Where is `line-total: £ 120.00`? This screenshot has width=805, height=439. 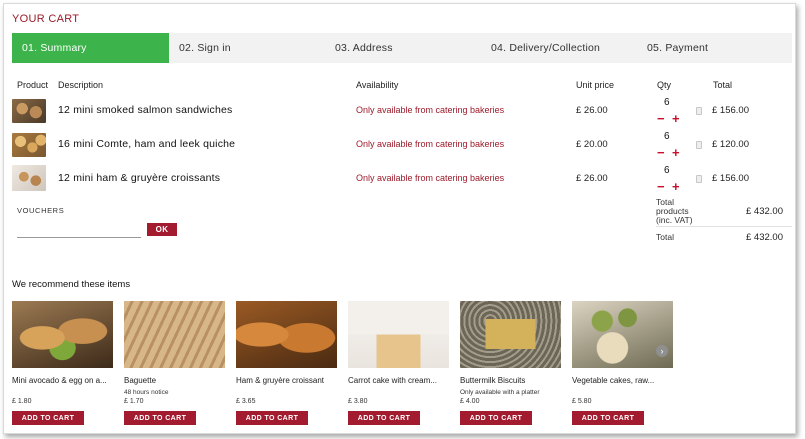 line-total: £ 120.00 is located at coordinates (730, 144).